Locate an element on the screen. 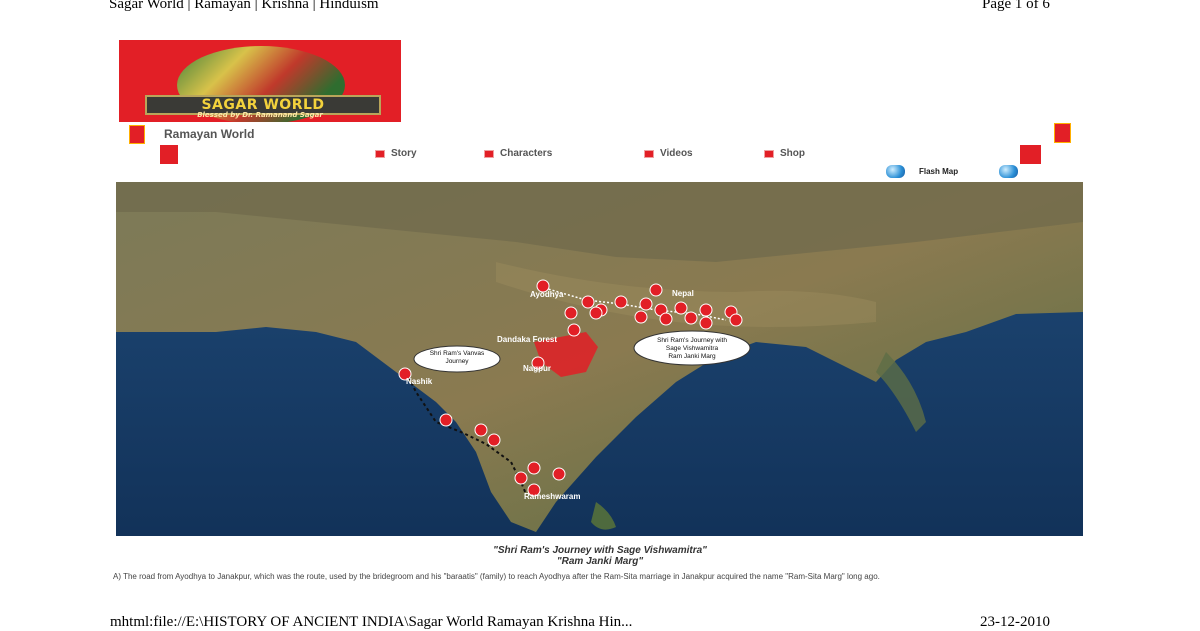 Image resolution: width=1200 pixels, height=631 pixels. place-ayodhya: Ayodhya is located at coordinates (547, 294).